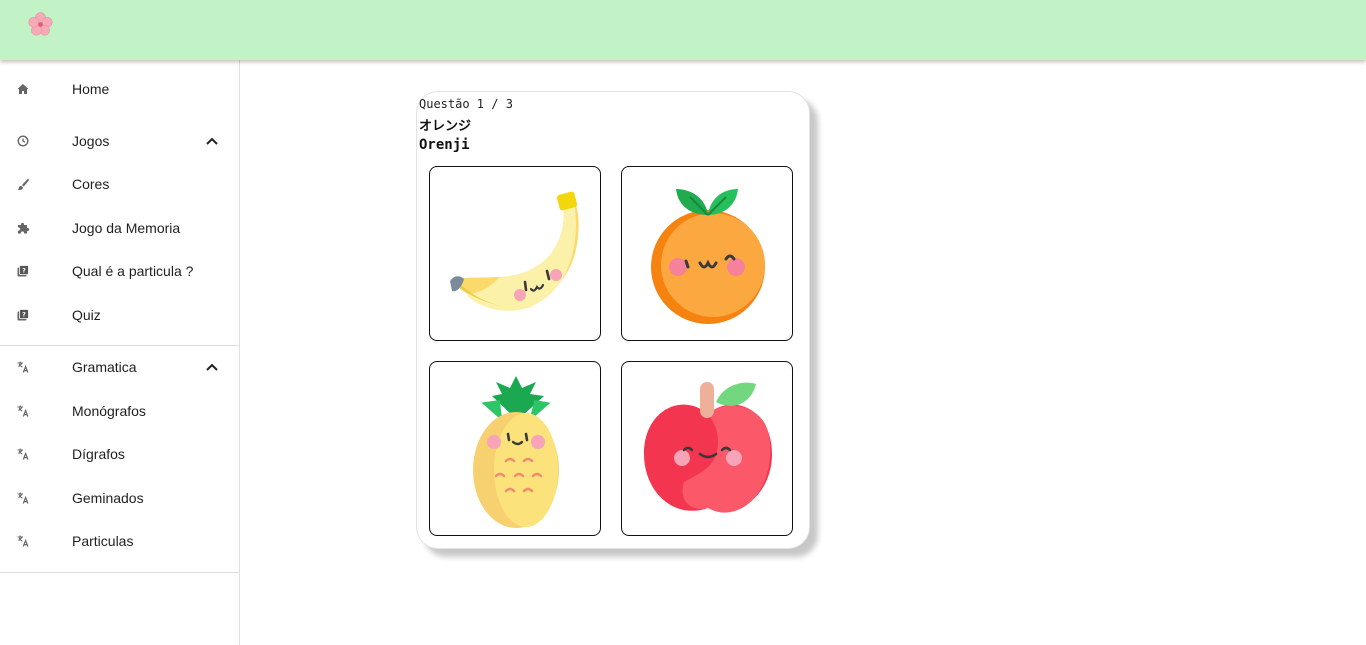 The width and height of the screenshot is (1366, 645). What do you see at coordinates (98, 454) in the screenshot?
I see `sidebar-item-label: Dígrafos` at bounding box center [98, 454].